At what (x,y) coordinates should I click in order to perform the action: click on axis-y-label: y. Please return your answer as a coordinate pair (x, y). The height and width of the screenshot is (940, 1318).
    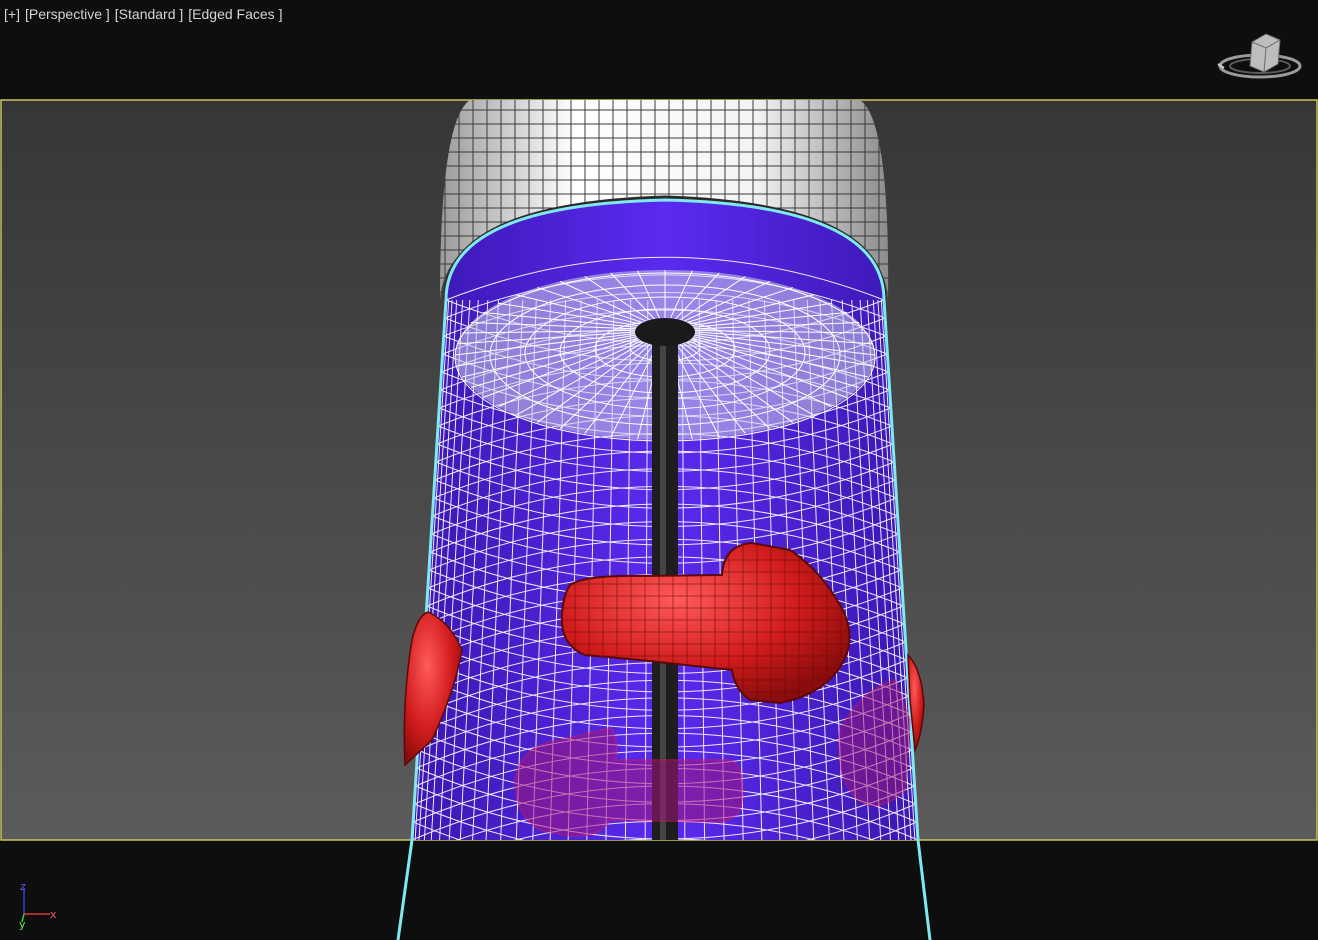
    Looking at the image, I should click on (22, 924).